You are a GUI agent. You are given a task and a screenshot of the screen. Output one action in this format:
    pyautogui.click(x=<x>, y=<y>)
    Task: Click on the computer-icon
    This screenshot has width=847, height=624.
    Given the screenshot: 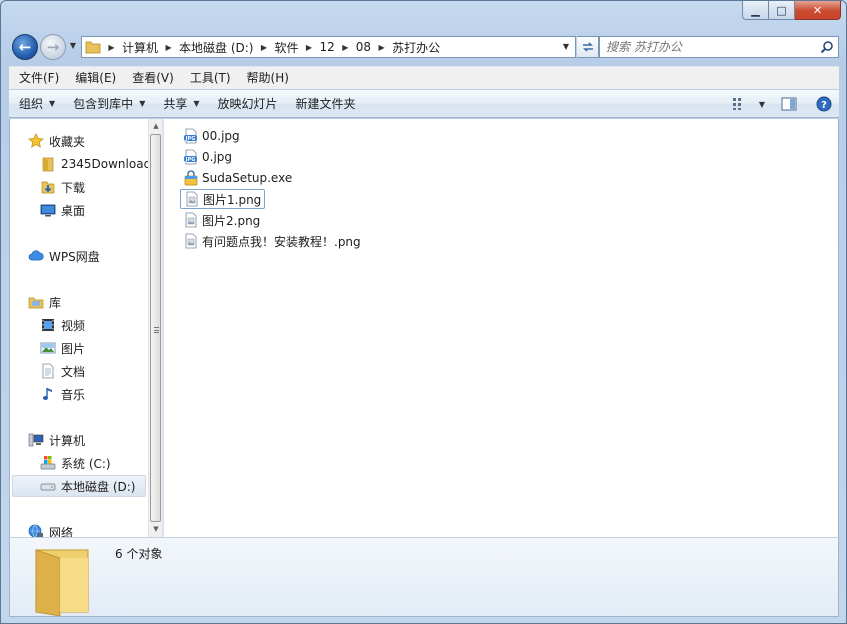 What is the action you would take?
    pyautogui.click(x=36, y=440)
    